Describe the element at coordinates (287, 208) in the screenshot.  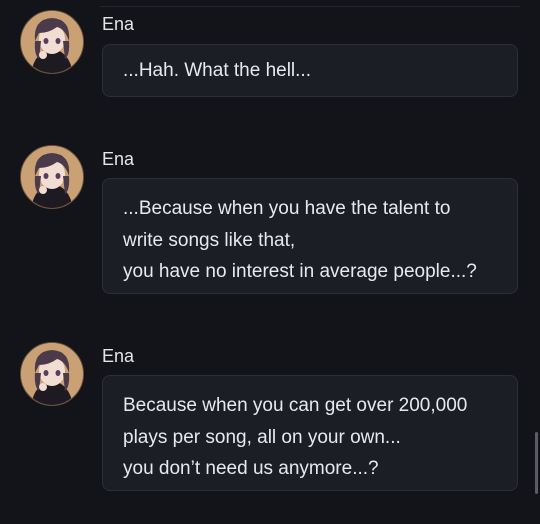
I see `message-text-line: ...Because when you have the talent to` at that location.